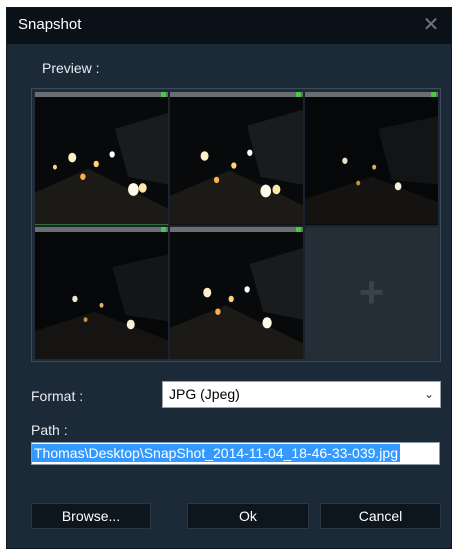 This screenshot has width=454, height=551. Describe the element at coordinates (49, 430) in the screenshot. I see `path-label: Path :` at that location.